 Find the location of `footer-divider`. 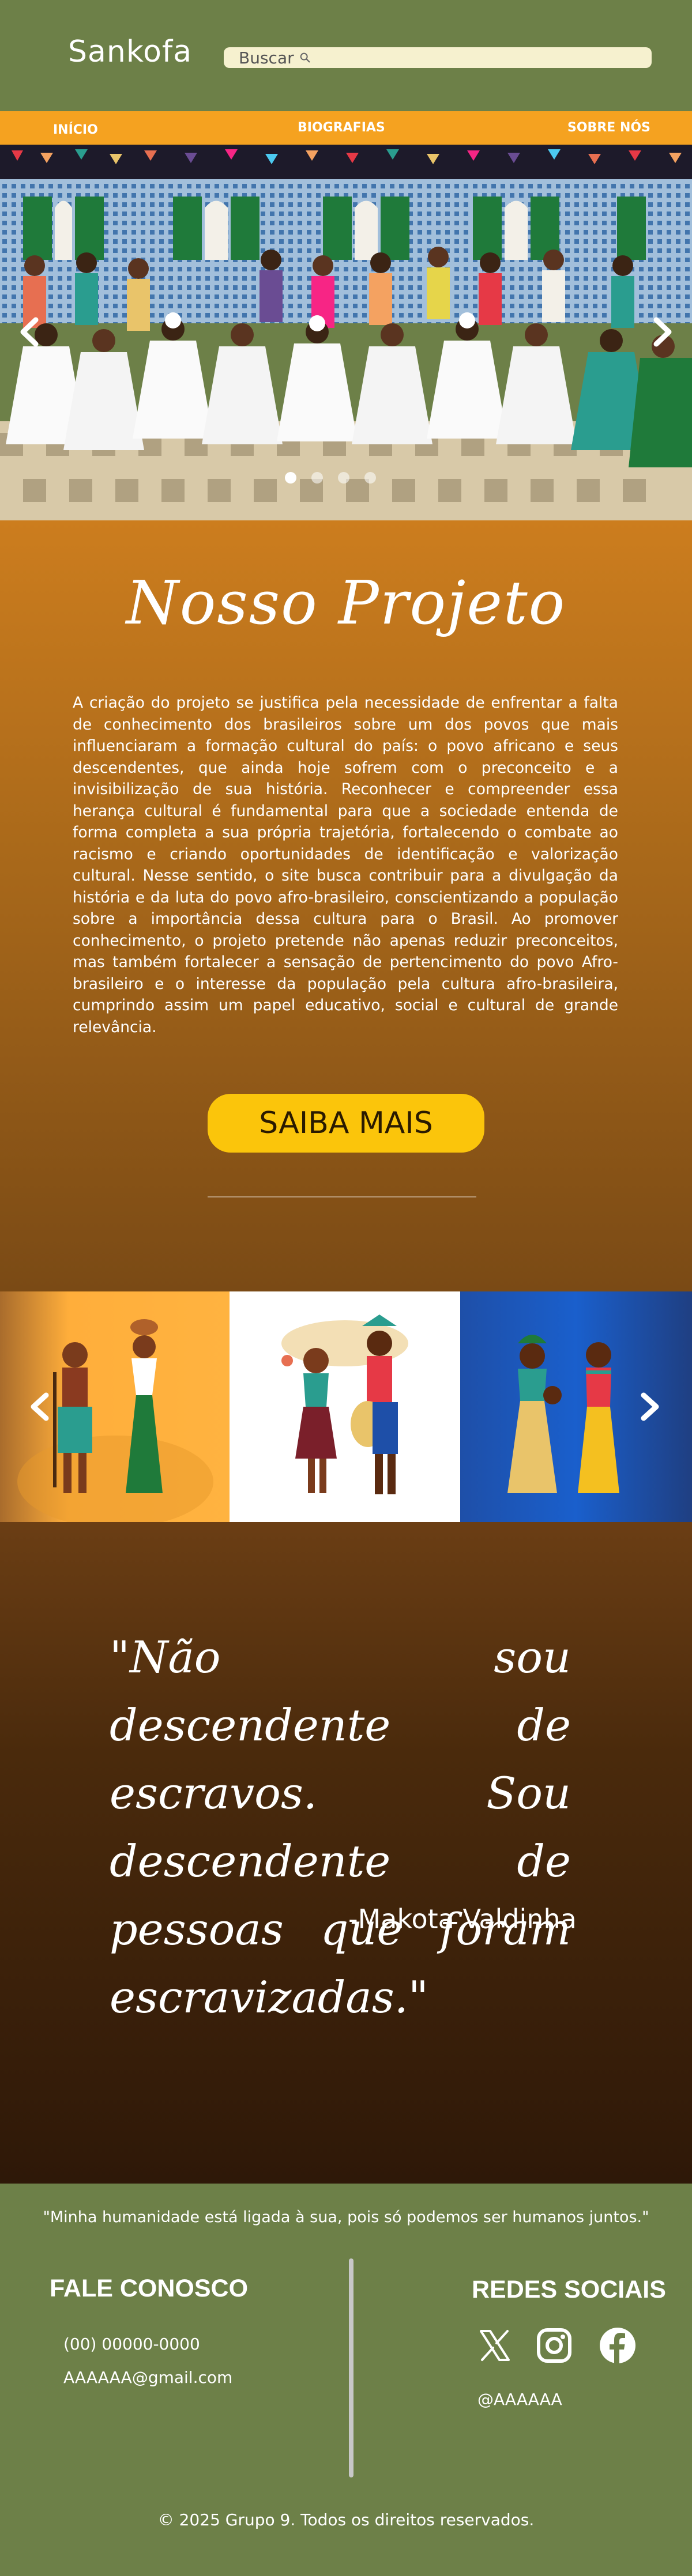

footer-divider is located at coordinates (351, 2367).